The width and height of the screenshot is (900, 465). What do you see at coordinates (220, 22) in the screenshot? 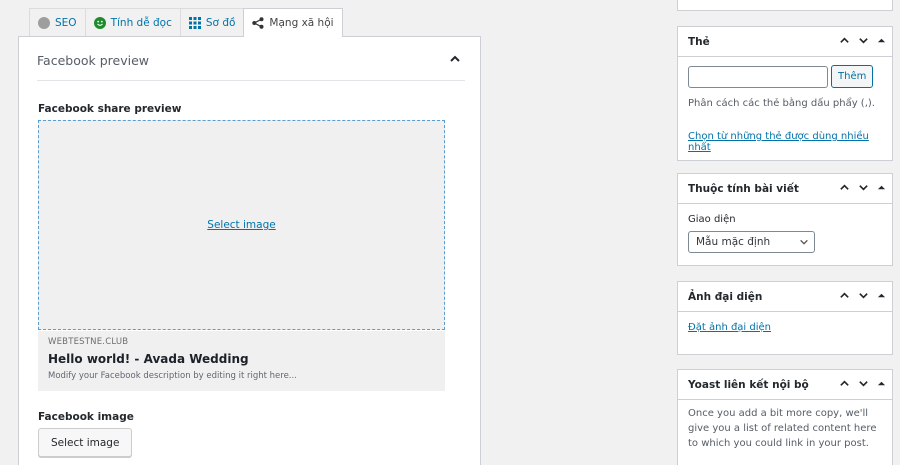
I see `tab-schema-label: Sơ đồ` at bounding box center [220, 22].